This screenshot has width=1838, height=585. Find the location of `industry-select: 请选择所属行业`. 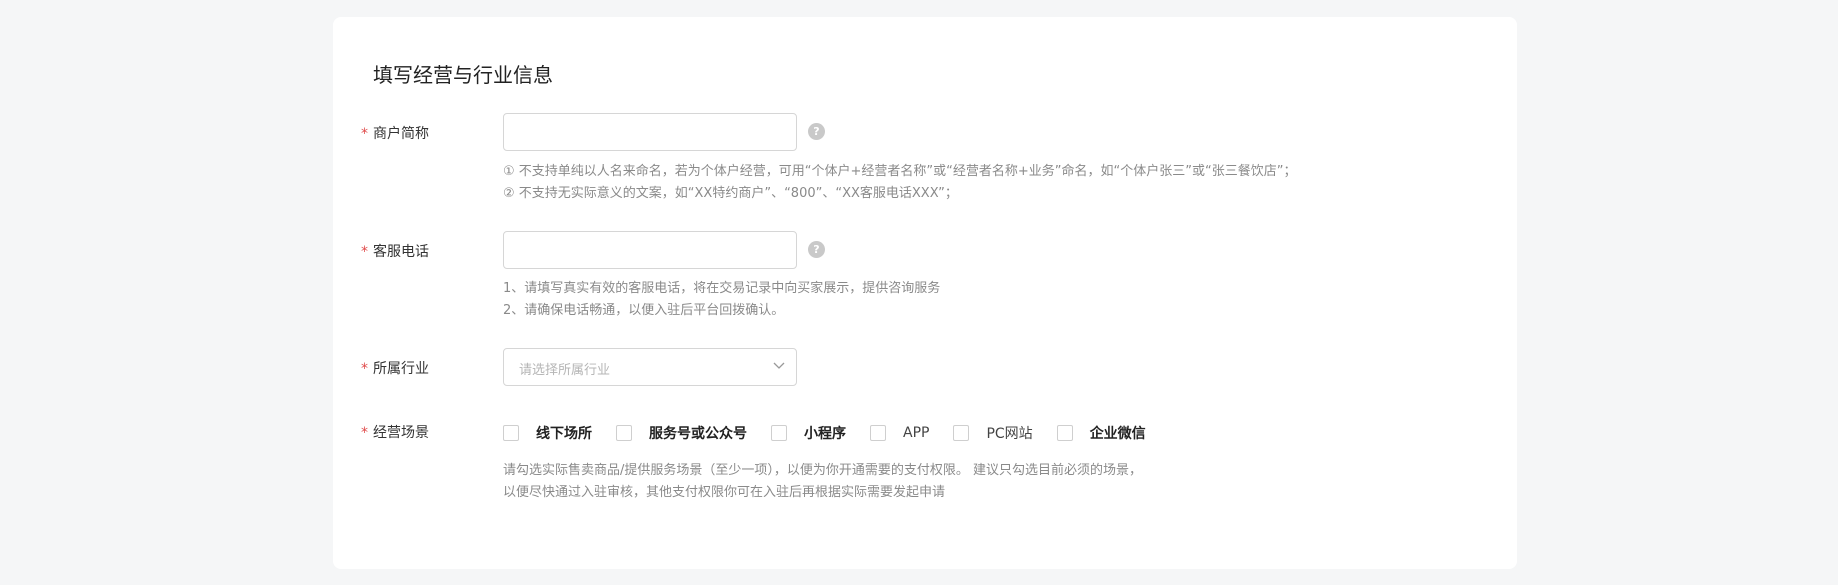

industry-select: 请选择所属行业 is located at coordinates (650, 367).